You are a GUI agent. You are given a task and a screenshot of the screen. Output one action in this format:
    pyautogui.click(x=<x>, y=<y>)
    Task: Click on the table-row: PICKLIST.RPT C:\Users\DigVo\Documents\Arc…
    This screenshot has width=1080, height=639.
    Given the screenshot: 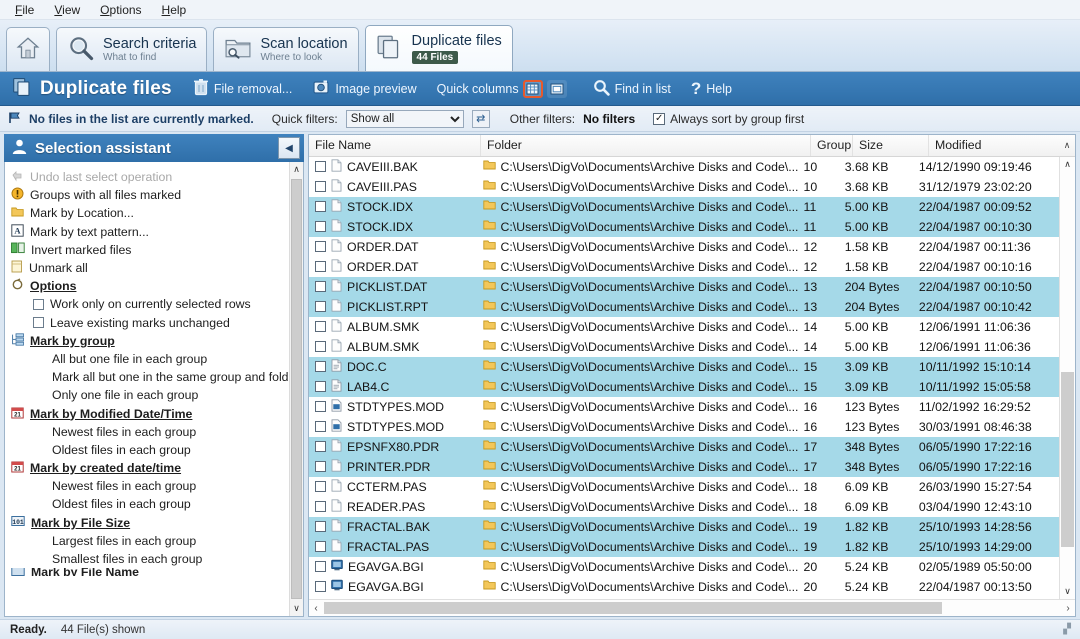 What is the action you would take?
    pyautogui.click(x=684, y=307)
    